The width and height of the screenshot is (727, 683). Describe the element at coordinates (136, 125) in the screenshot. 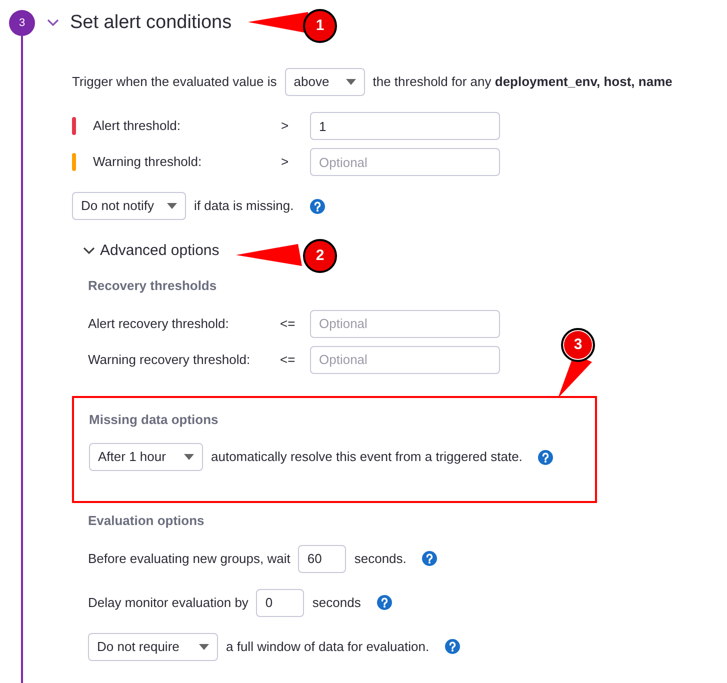

I see `label-text: Alert threshold:` at that location.